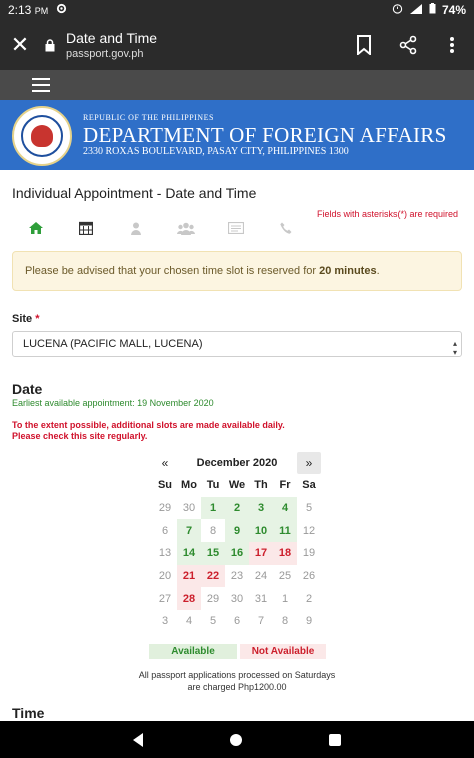  What do you see at coordinates (237, 485) in the screenshot?
I see `weekday-header: We` at bounding box center [237, 485].